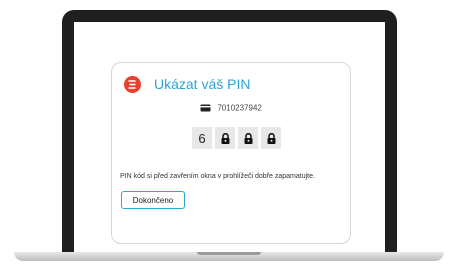  What do you see at coordinates (132, 84) in the screenshot?
I see `bank-logo-icon` at bounding box center [132, 84].